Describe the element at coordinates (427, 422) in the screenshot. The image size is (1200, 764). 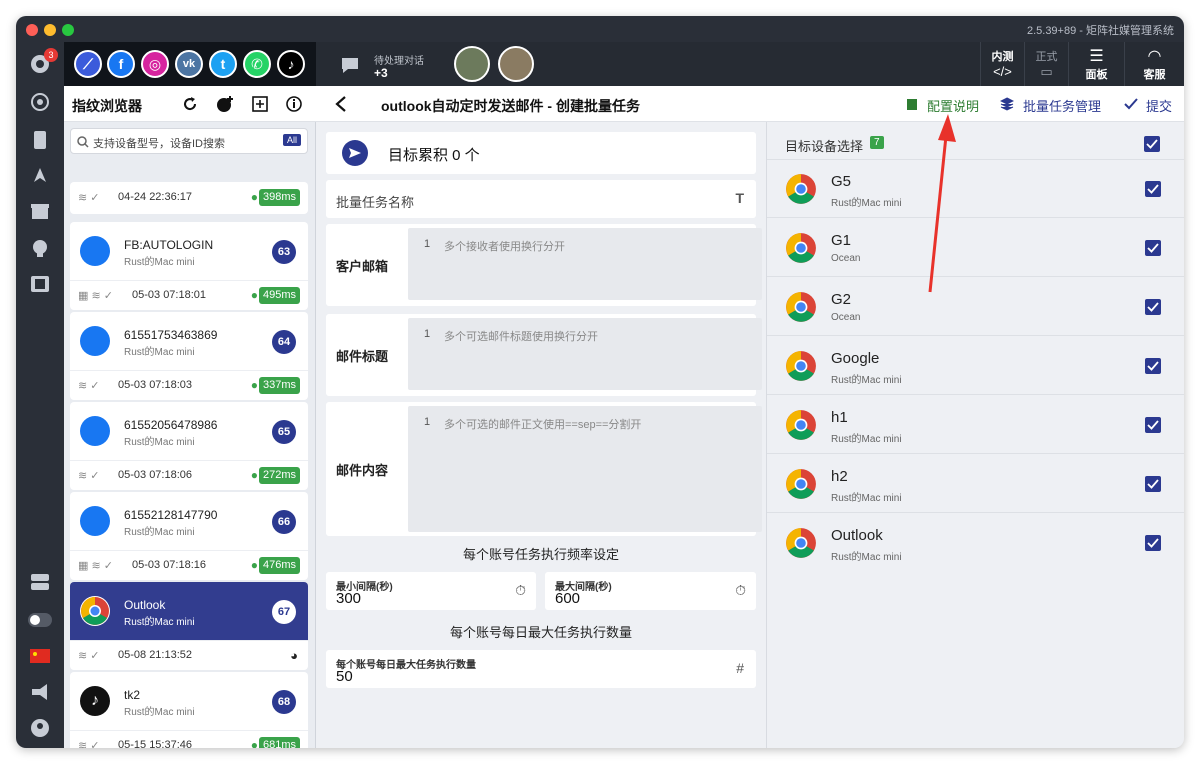
I see `line-number: 1` at that location.